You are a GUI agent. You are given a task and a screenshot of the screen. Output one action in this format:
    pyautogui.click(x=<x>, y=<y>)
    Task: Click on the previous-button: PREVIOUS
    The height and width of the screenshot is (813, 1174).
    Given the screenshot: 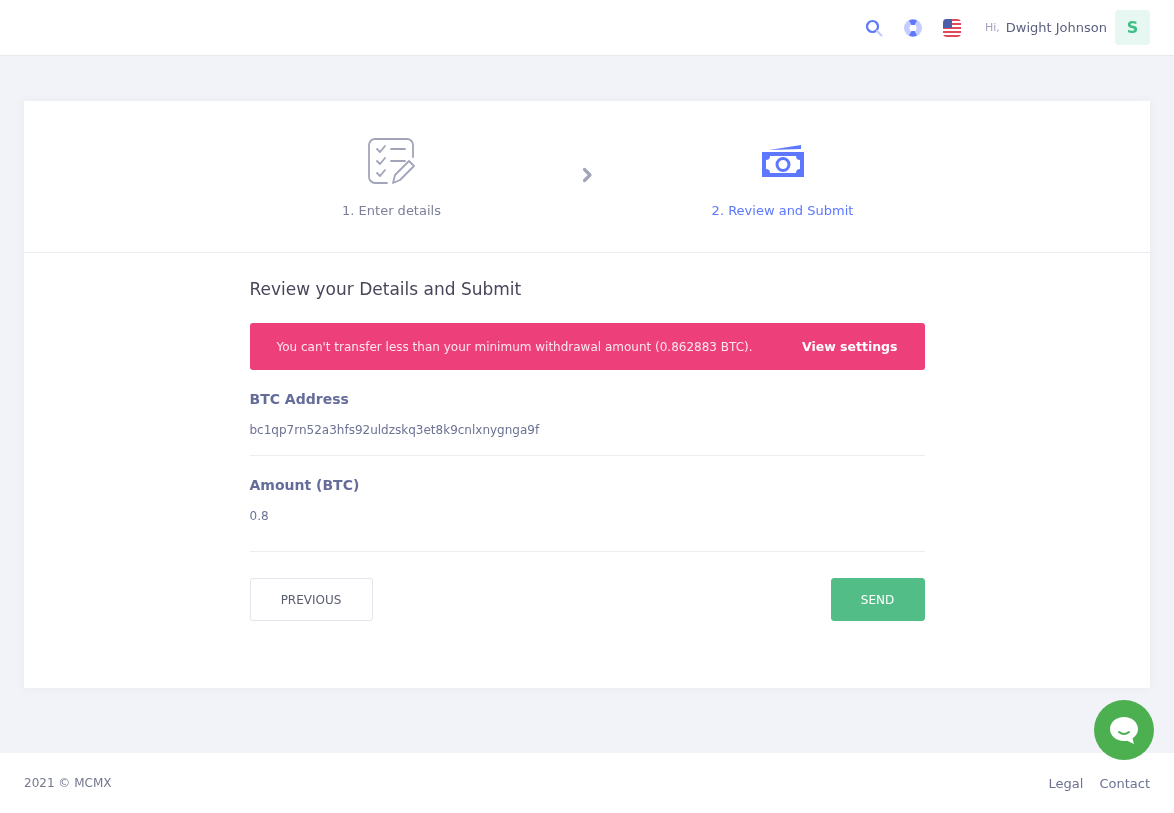 What is the action you would take?
    pyautogui.click(x=311, y=599)
    